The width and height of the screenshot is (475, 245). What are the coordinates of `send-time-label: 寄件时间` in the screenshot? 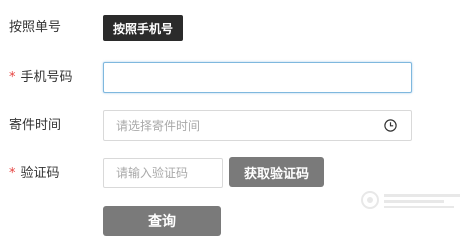 It's located at (35, 125).